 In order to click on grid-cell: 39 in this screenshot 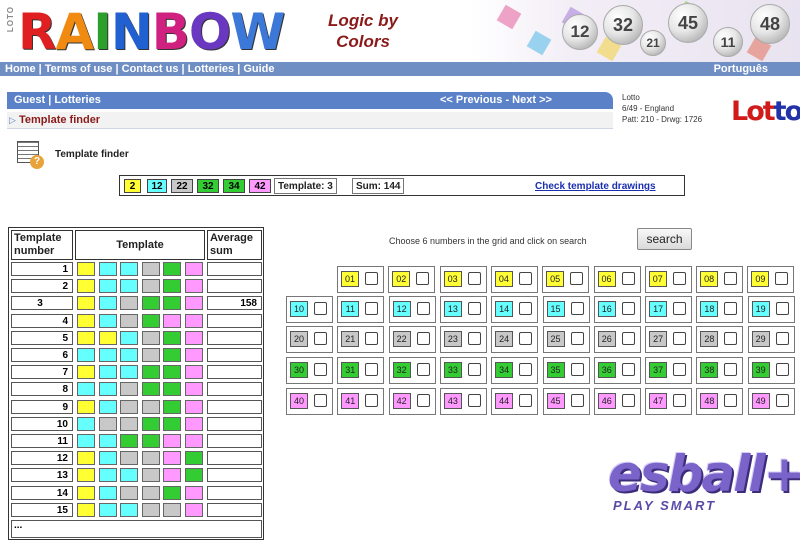, I will do `click(771, 370)`.